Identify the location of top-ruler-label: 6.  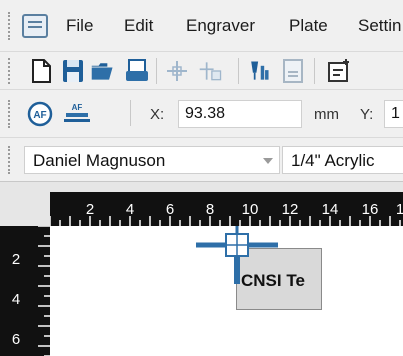
(170, 209).